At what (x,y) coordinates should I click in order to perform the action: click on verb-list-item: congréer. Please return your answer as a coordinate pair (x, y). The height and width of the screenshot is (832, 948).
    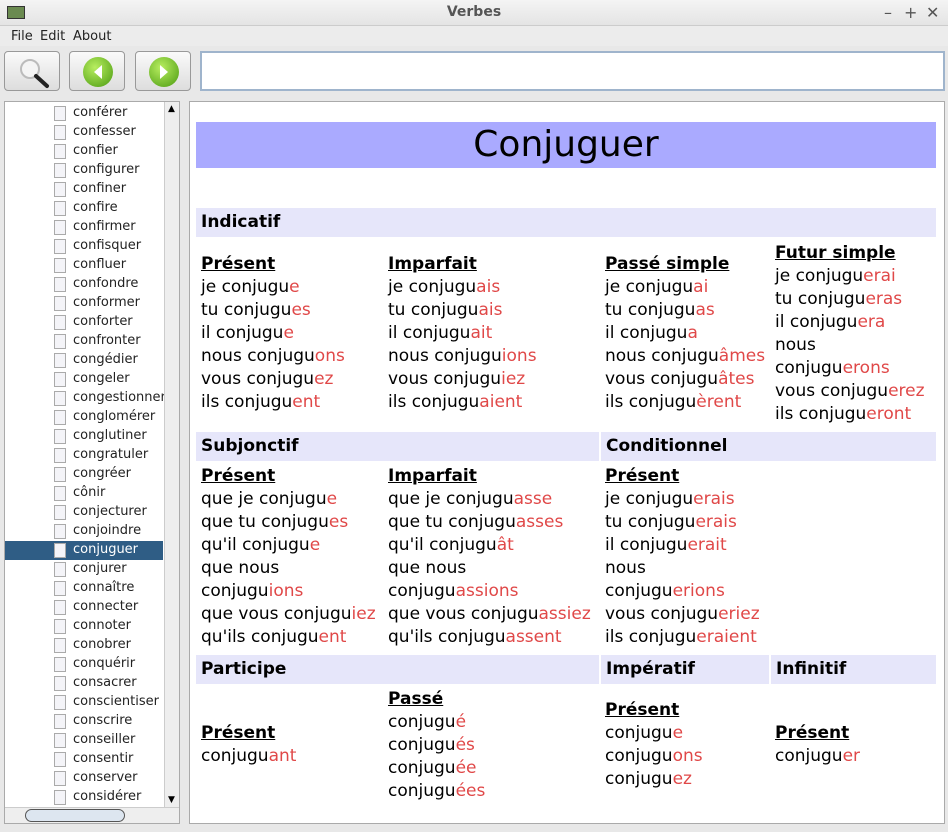
    Looking at the image, I should click on (84, 474).